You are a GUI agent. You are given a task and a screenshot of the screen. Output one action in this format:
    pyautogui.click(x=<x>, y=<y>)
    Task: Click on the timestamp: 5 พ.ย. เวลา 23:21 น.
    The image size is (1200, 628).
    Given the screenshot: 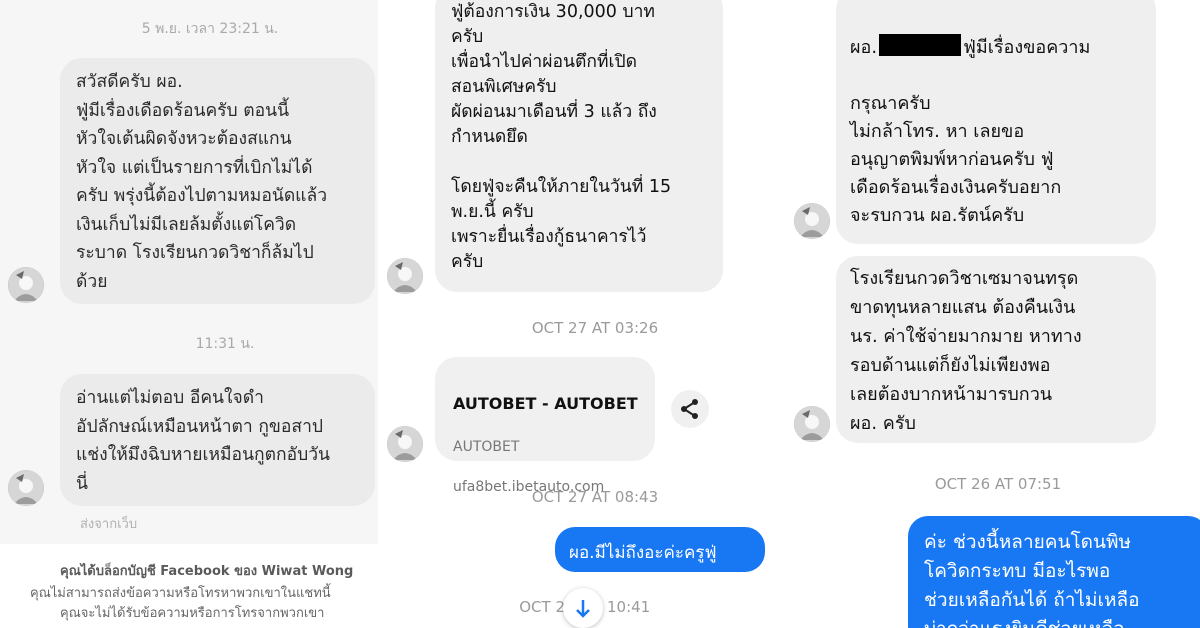 What is the action you would take?
    pyautogui.click(x=210, y=29)
    